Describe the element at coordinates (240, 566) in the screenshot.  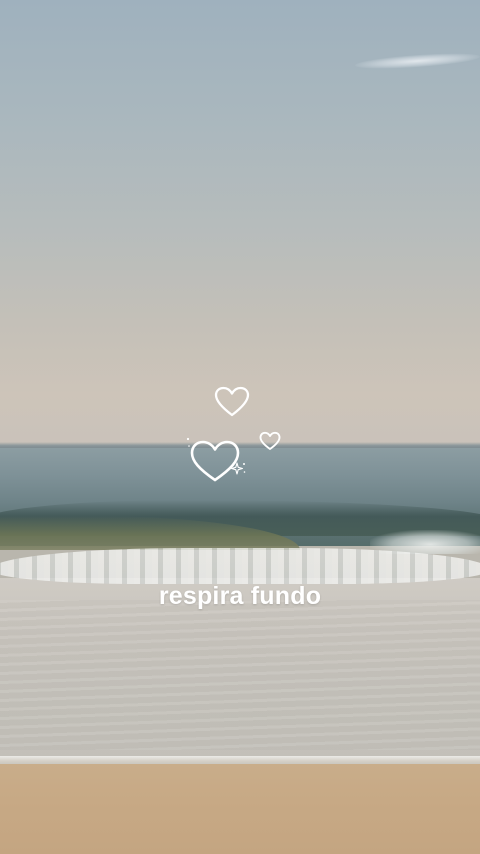
I see `shore-foam` at that location.